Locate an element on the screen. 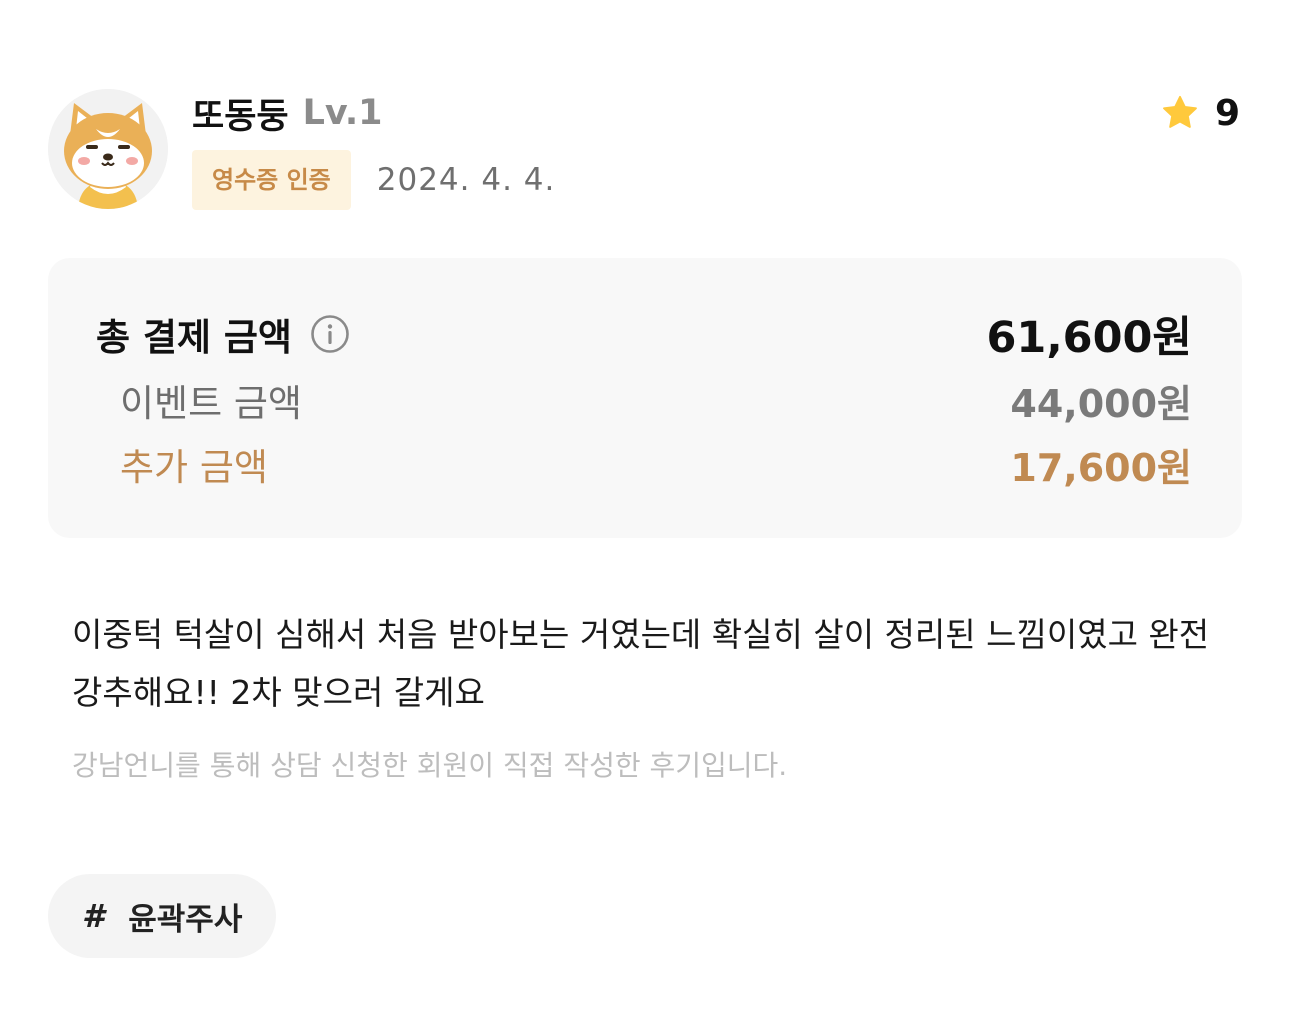 The height and width of the screenshot is (1018, 1290). extra-price-value: 17,600원 is located at coordinates (1101, 467).